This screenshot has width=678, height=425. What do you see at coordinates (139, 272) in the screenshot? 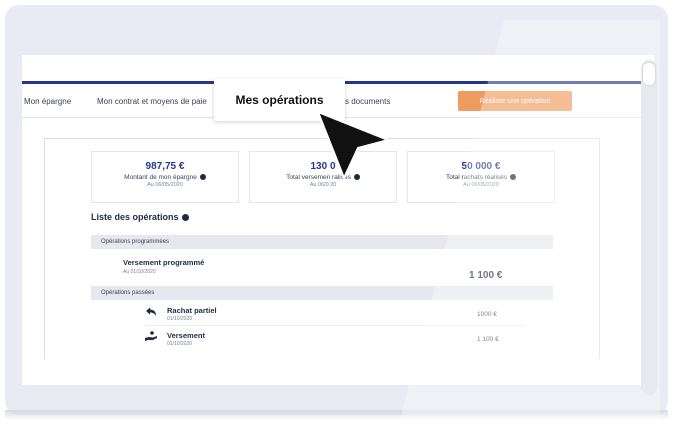
I see `scheduled-row-date: Au 01/10/2020` at bounding box center [139, 272].